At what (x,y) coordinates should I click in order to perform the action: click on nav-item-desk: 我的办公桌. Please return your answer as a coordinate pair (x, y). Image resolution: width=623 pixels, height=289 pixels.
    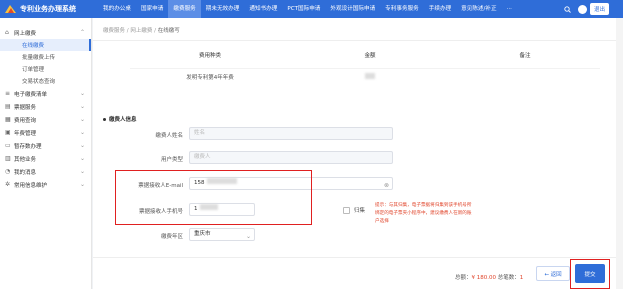
    Looking at the image, I should click on (117, 9).